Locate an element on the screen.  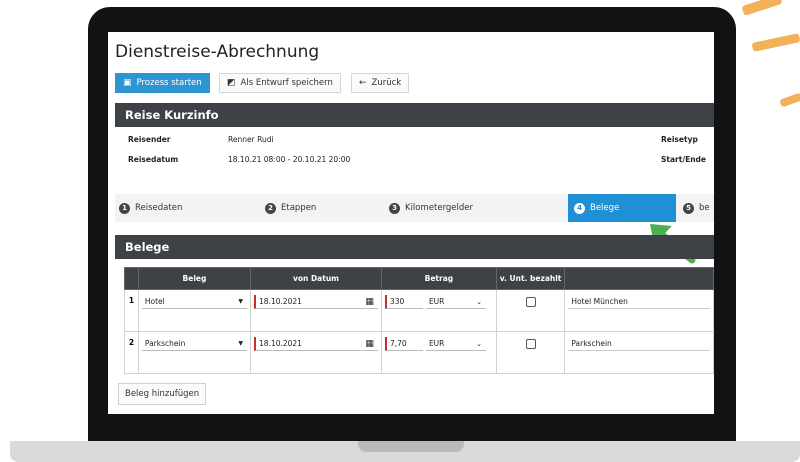
step-number: 3 is located at coordinates (394, 208).